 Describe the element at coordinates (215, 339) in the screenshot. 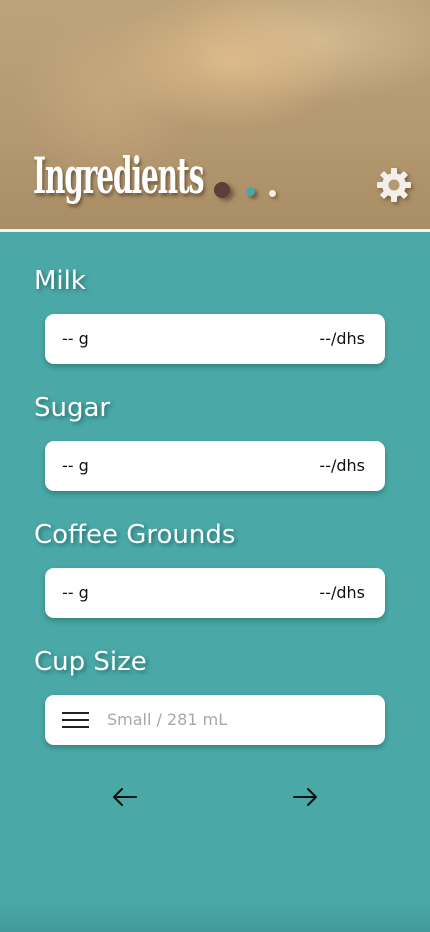

I see `milk-field: -- g --/dhs` at that location.